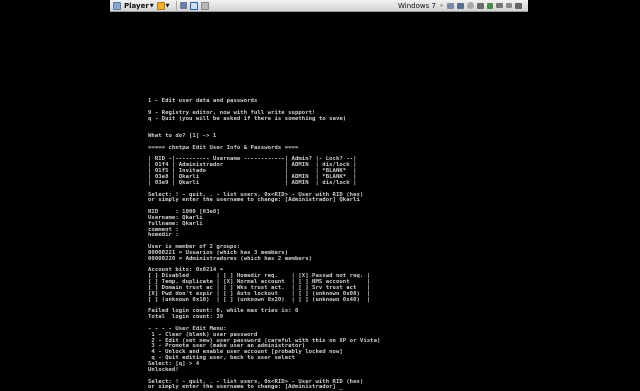 The image size is (640, 391). What do you see at coordinates (160, 5) in the screenshot?
I see `pause-icon` at bounding box center [160, 5].